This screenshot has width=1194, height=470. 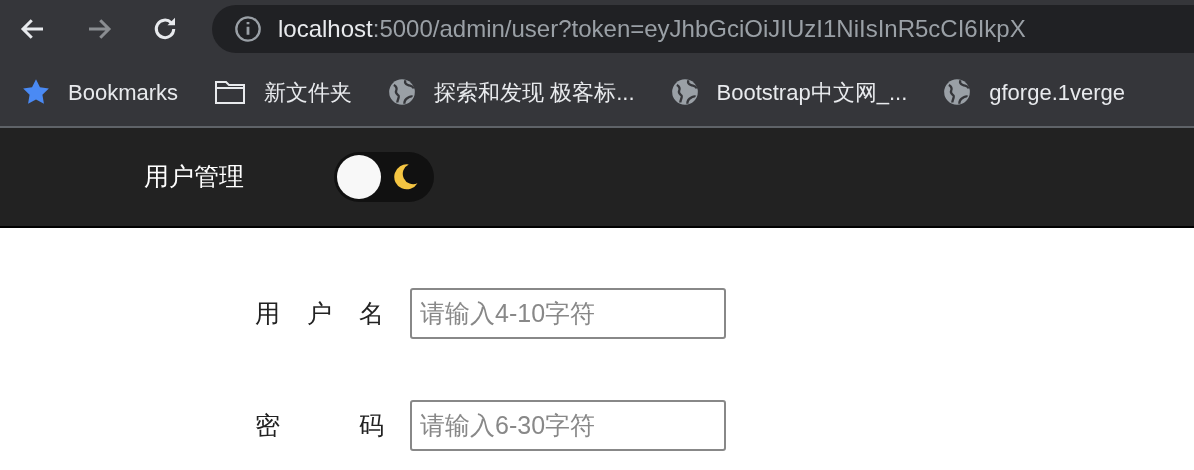 What do you see at coordinates (194, 177) in the screenshot?
I see `page-title: 用户管理` at bounding box center [194, 177].